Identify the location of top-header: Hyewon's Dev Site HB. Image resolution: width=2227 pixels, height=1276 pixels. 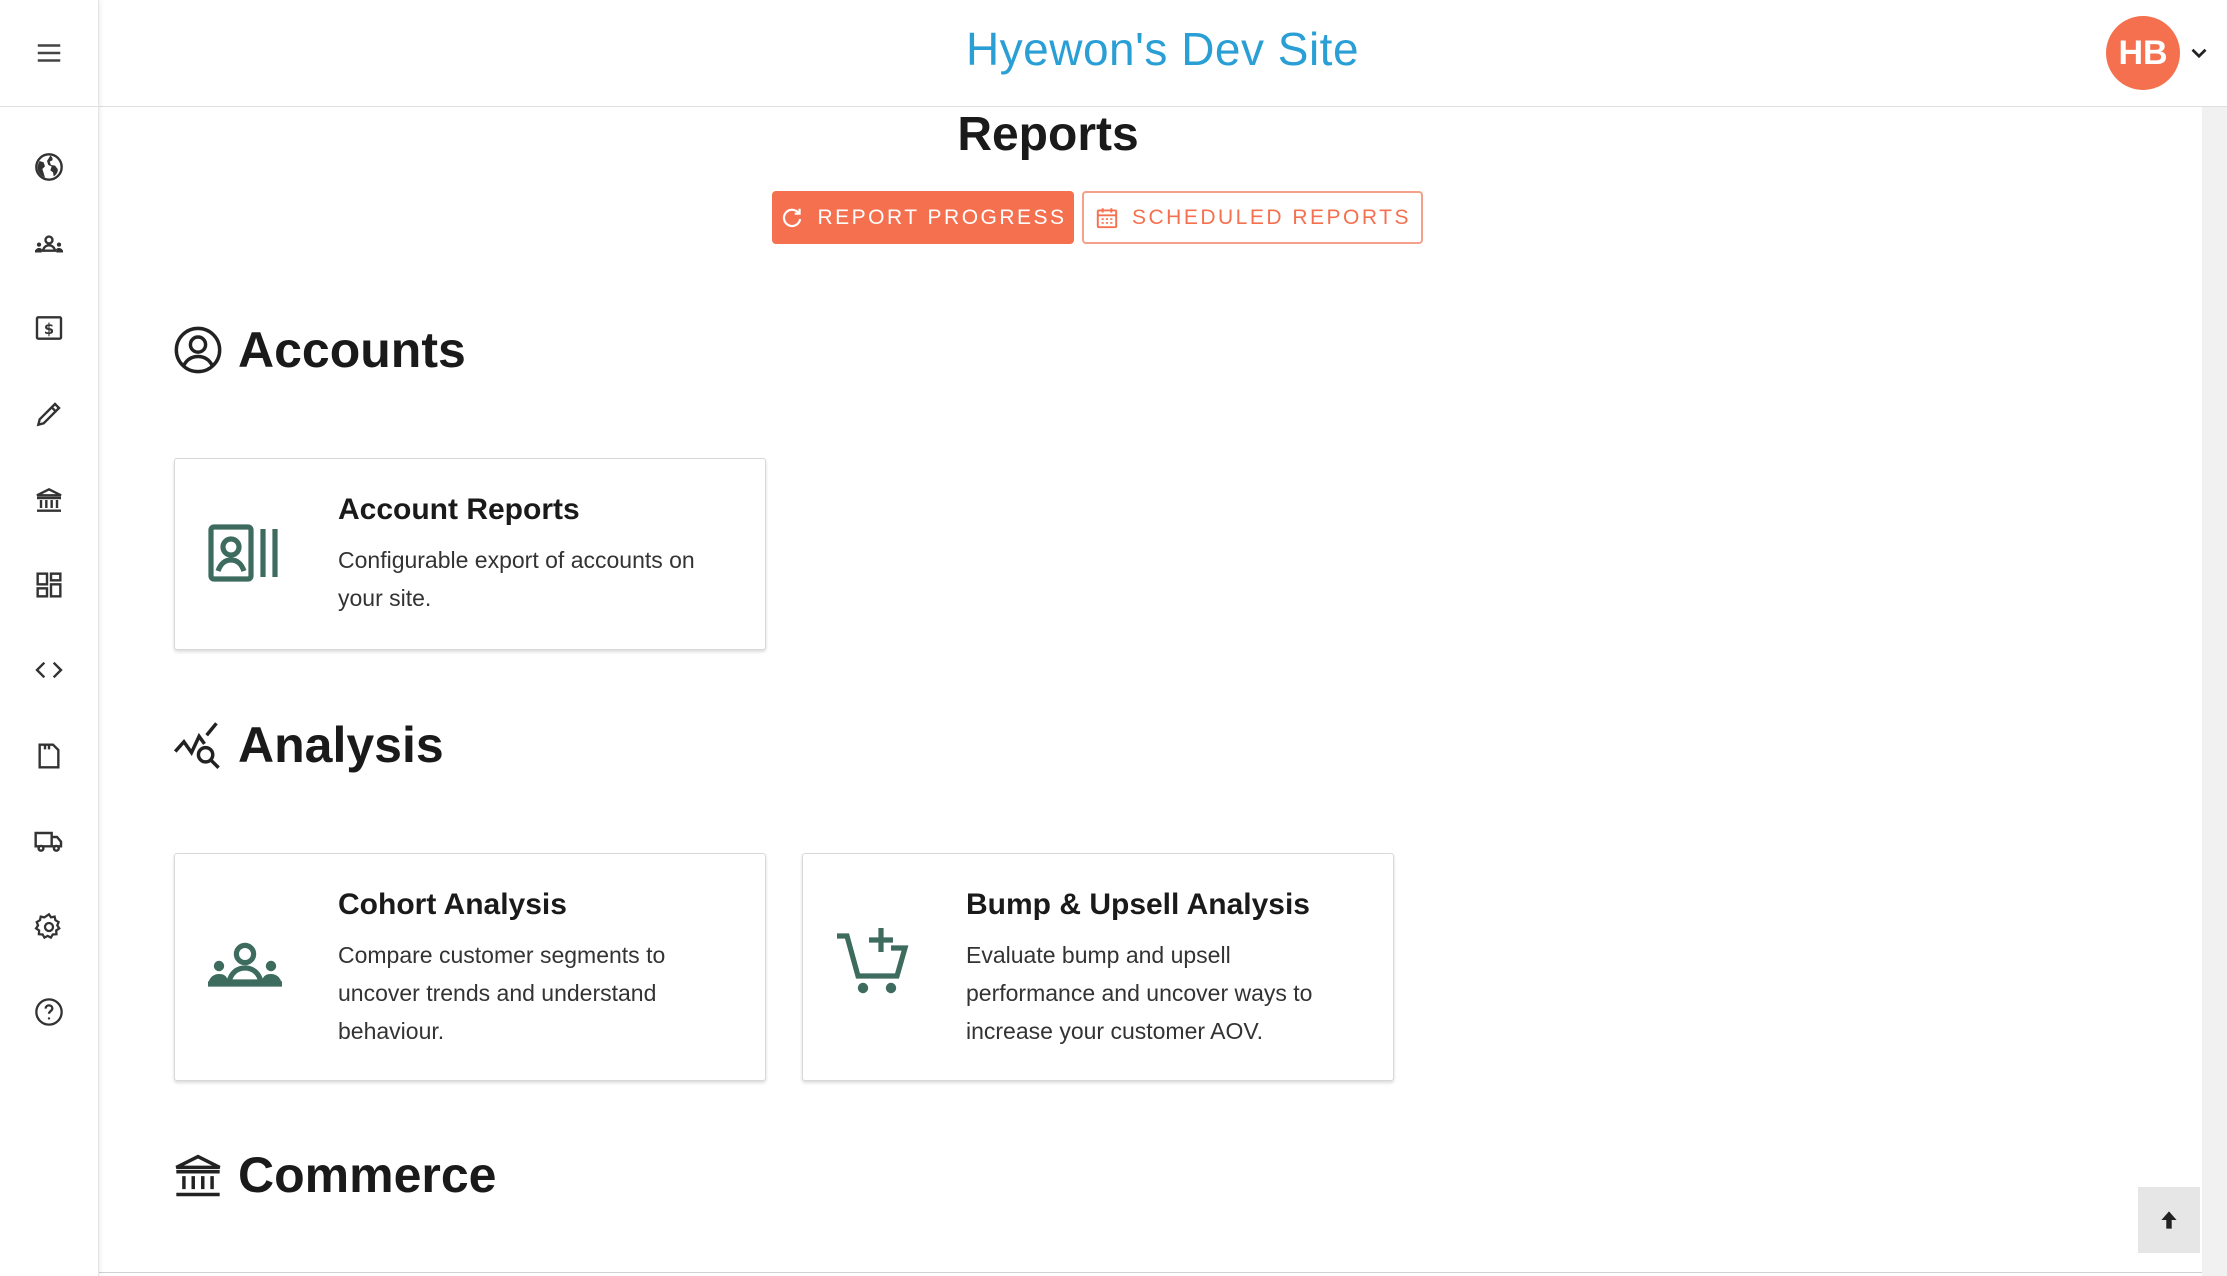
(1162, 53).